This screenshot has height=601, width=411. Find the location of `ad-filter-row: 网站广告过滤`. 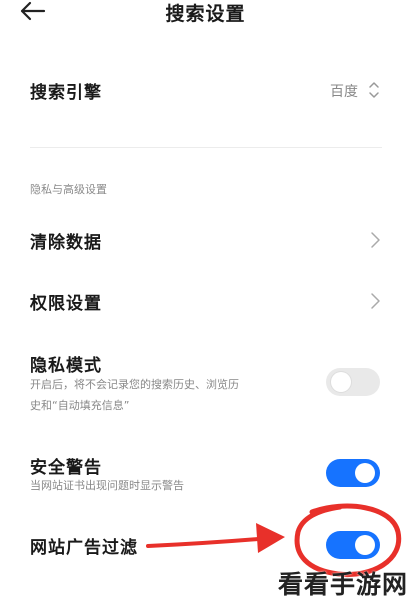

ad-filter-row: 网站广告过滤 is located at coordinates (205, 545).